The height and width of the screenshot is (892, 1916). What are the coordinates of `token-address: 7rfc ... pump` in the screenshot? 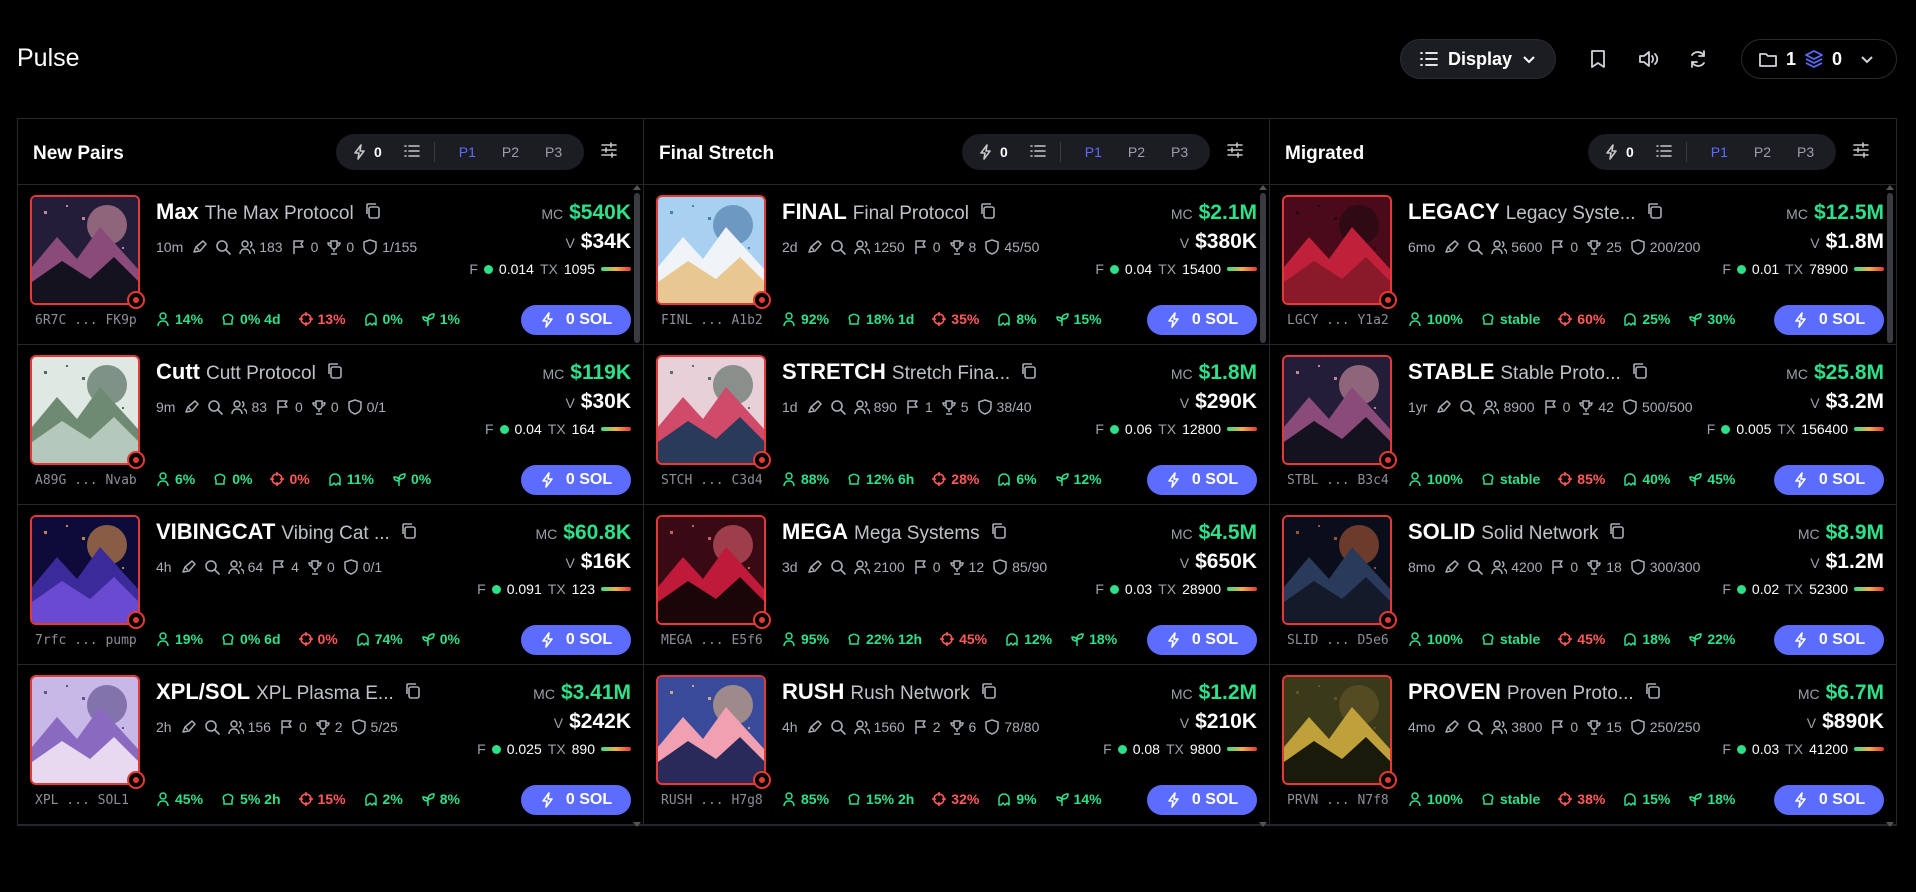 It's located at (86, 640).